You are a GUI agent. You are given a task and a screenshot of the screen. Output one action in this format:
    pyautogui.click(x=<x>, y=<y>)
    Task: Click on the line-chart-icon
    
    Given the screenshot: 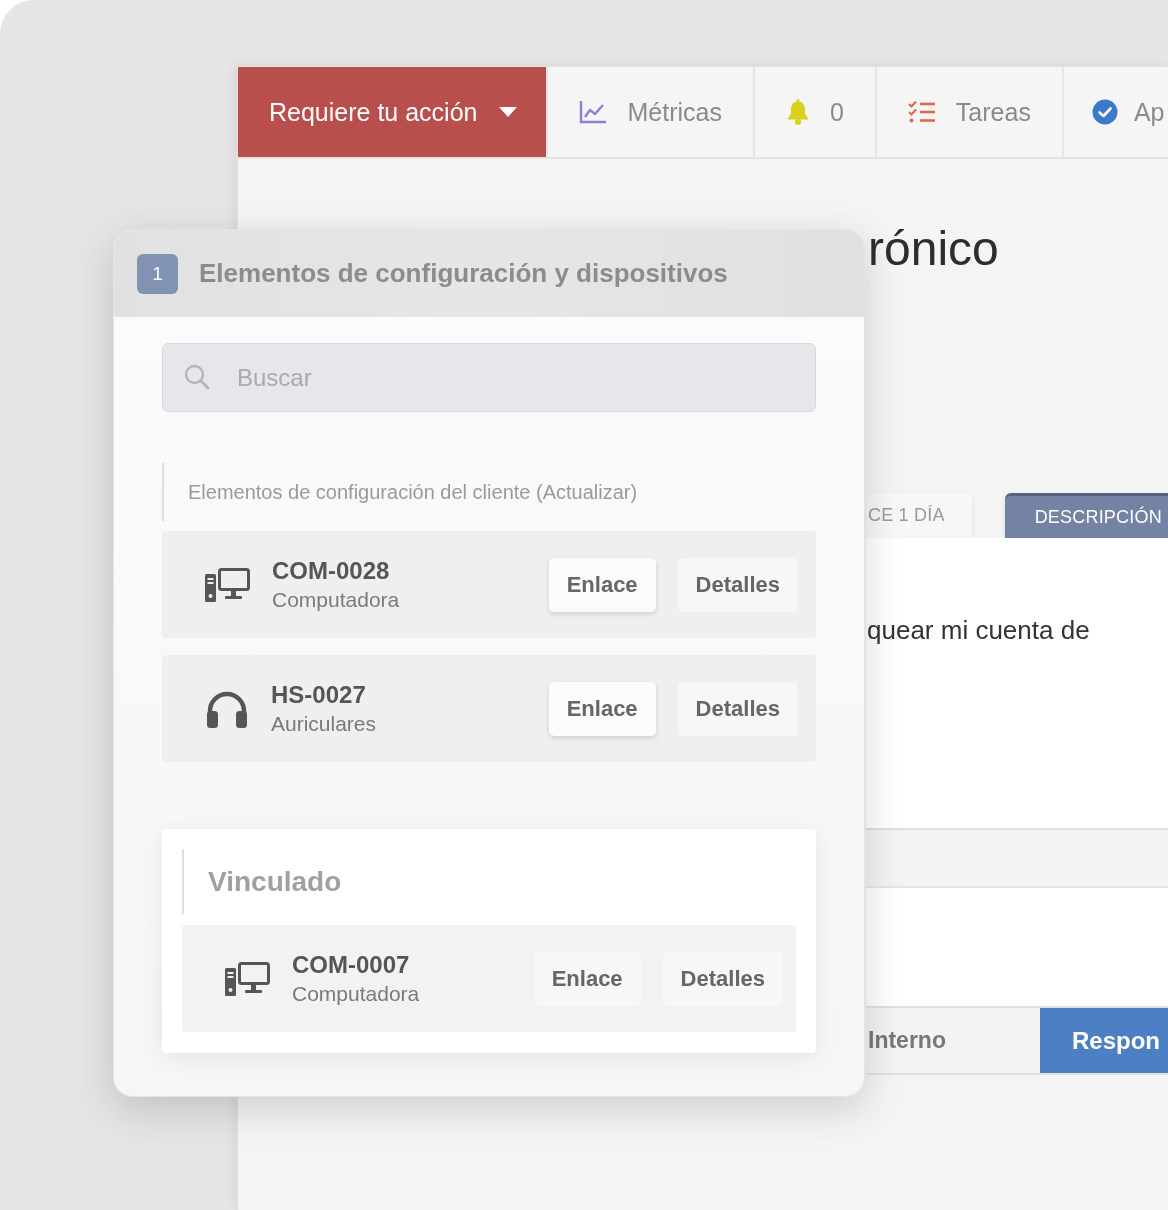 What is the action you would take?
    pyautogui.click(x=593, y=112)
    